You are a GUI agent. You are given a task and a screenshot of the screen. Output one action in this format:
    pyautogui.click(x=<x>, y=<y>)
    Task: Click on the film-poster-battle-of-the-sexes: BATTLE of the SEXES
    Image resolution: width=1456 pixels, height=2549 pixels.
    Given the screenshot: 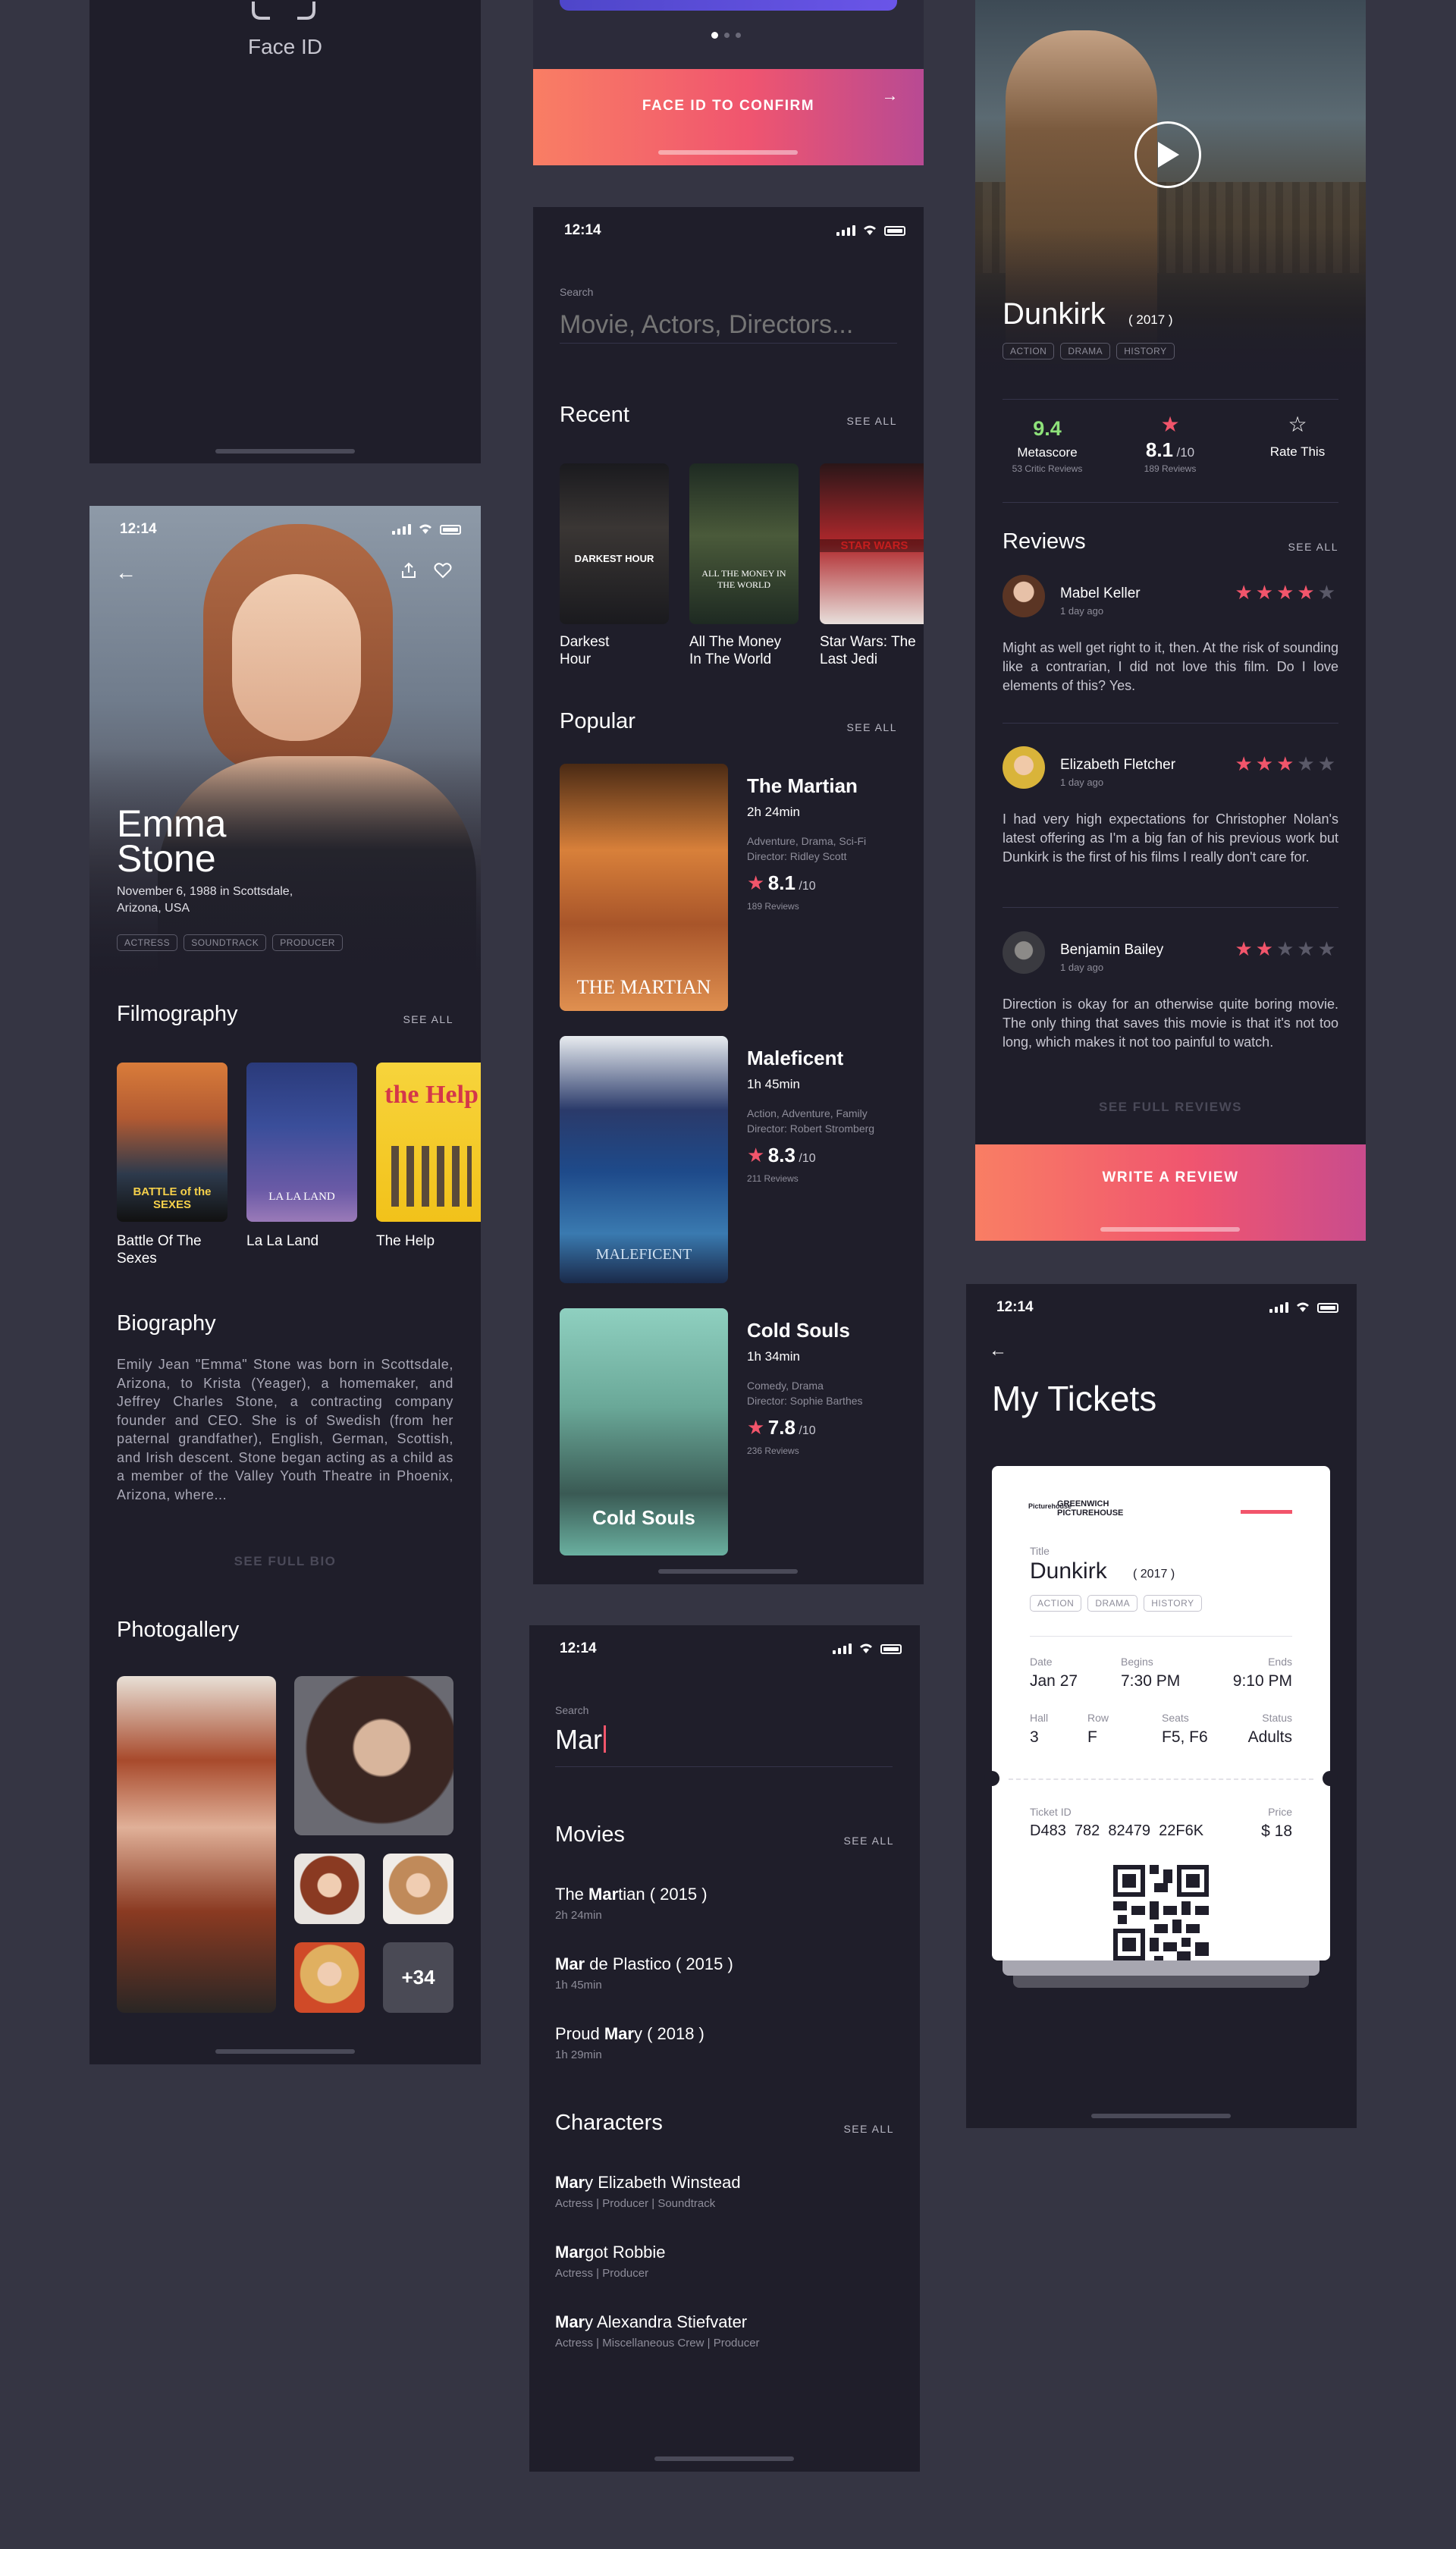 What is the action you would take?
    pyautogui.click(x=172, y=1142)
    